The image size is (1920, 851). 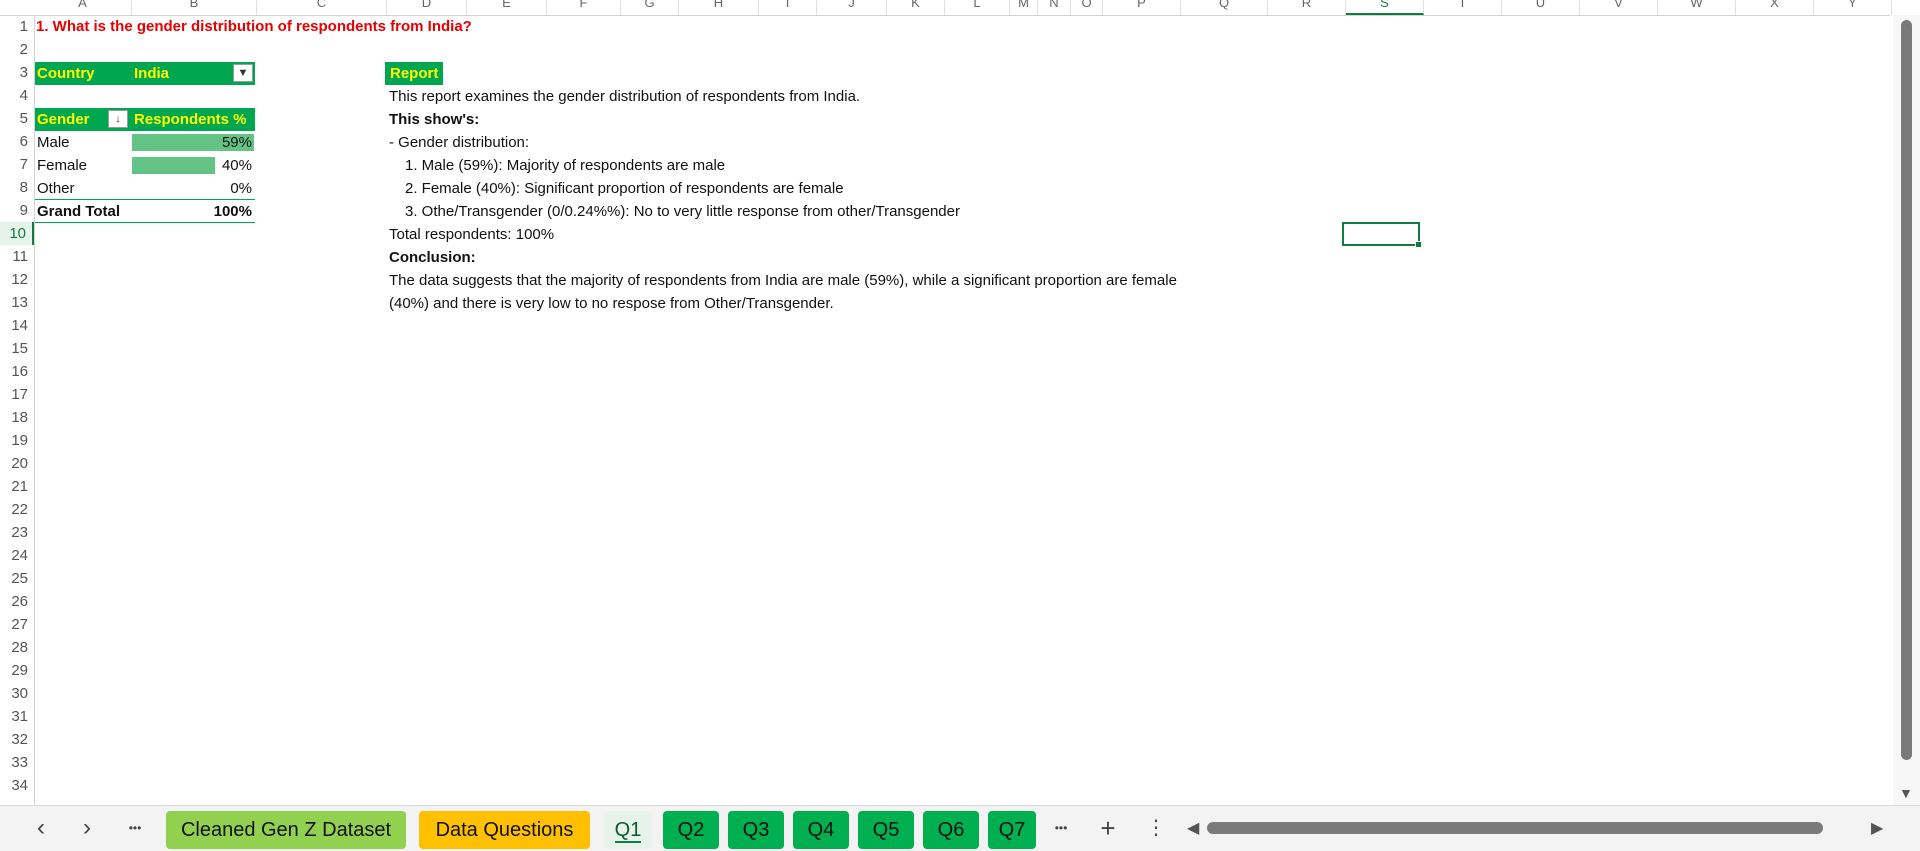 I want to click on pivot-row-female-label: Female, so click(x=62, y=165).